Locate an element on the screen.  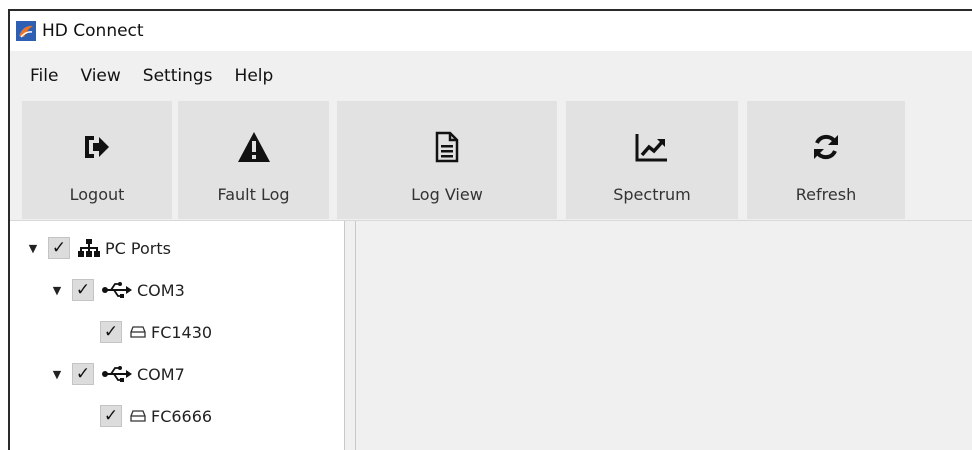
fault-log-label: Fault Log is located at coordinates (253, 194).